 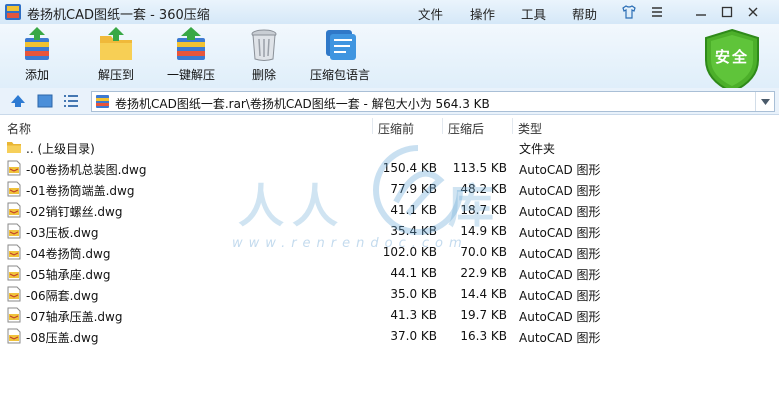 What do you see at coordinates (483, 336) in the screenshot?
I see `file-original-size: 16.3 KB` at bounding box center [483, 336].